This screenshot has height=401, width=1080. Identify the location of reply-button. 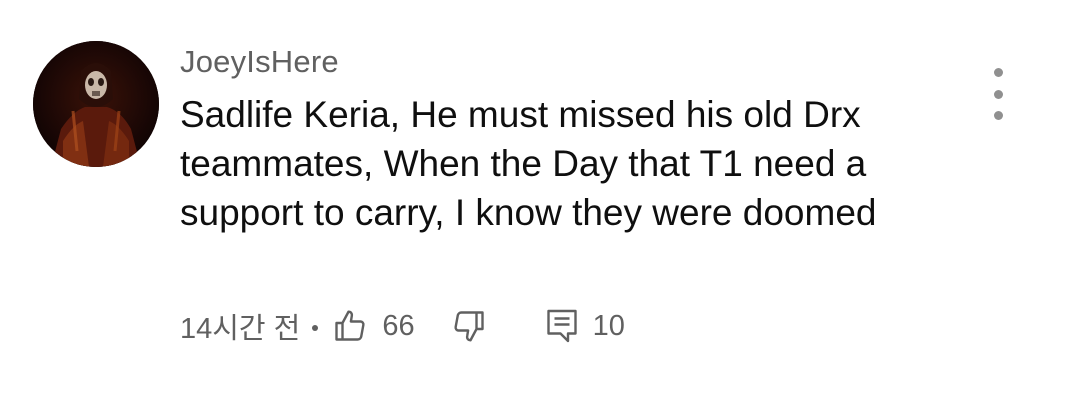
(562, 326).